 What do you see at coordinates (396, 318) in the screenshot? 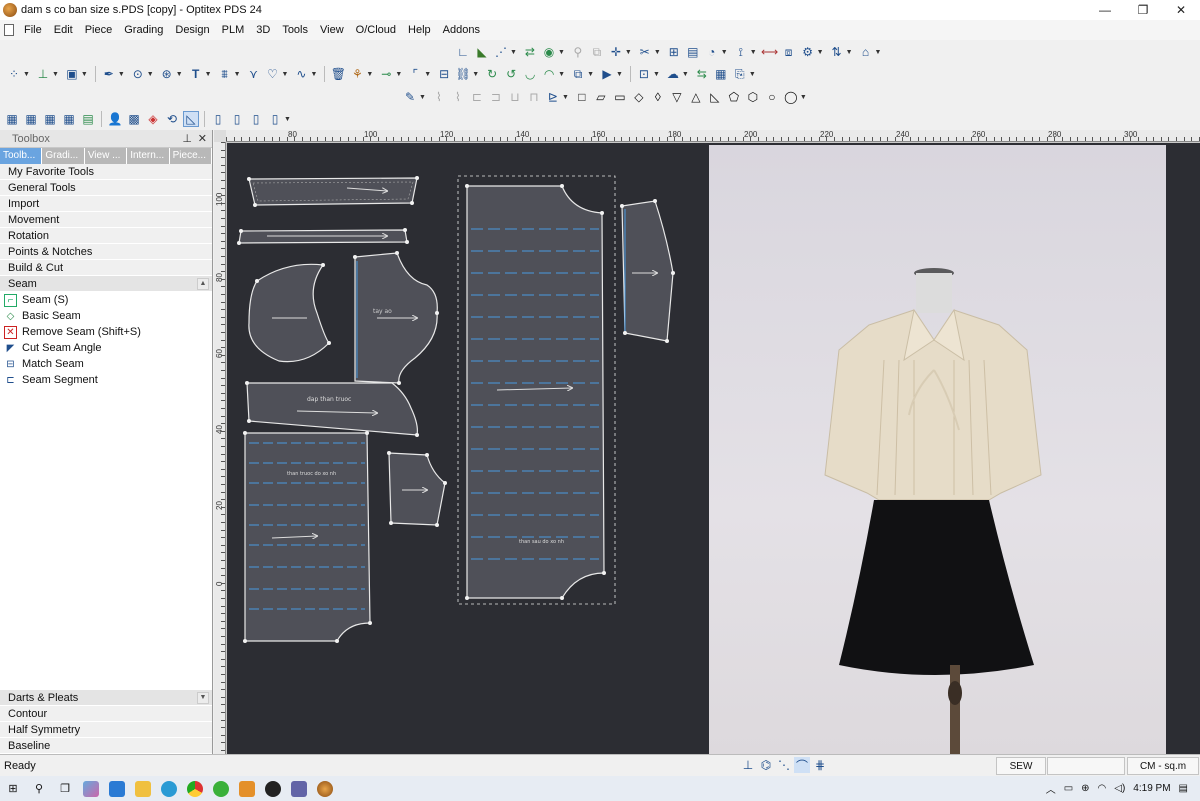
I see `piece-front-bodice: tay ao` at bounding box center [396, 318].